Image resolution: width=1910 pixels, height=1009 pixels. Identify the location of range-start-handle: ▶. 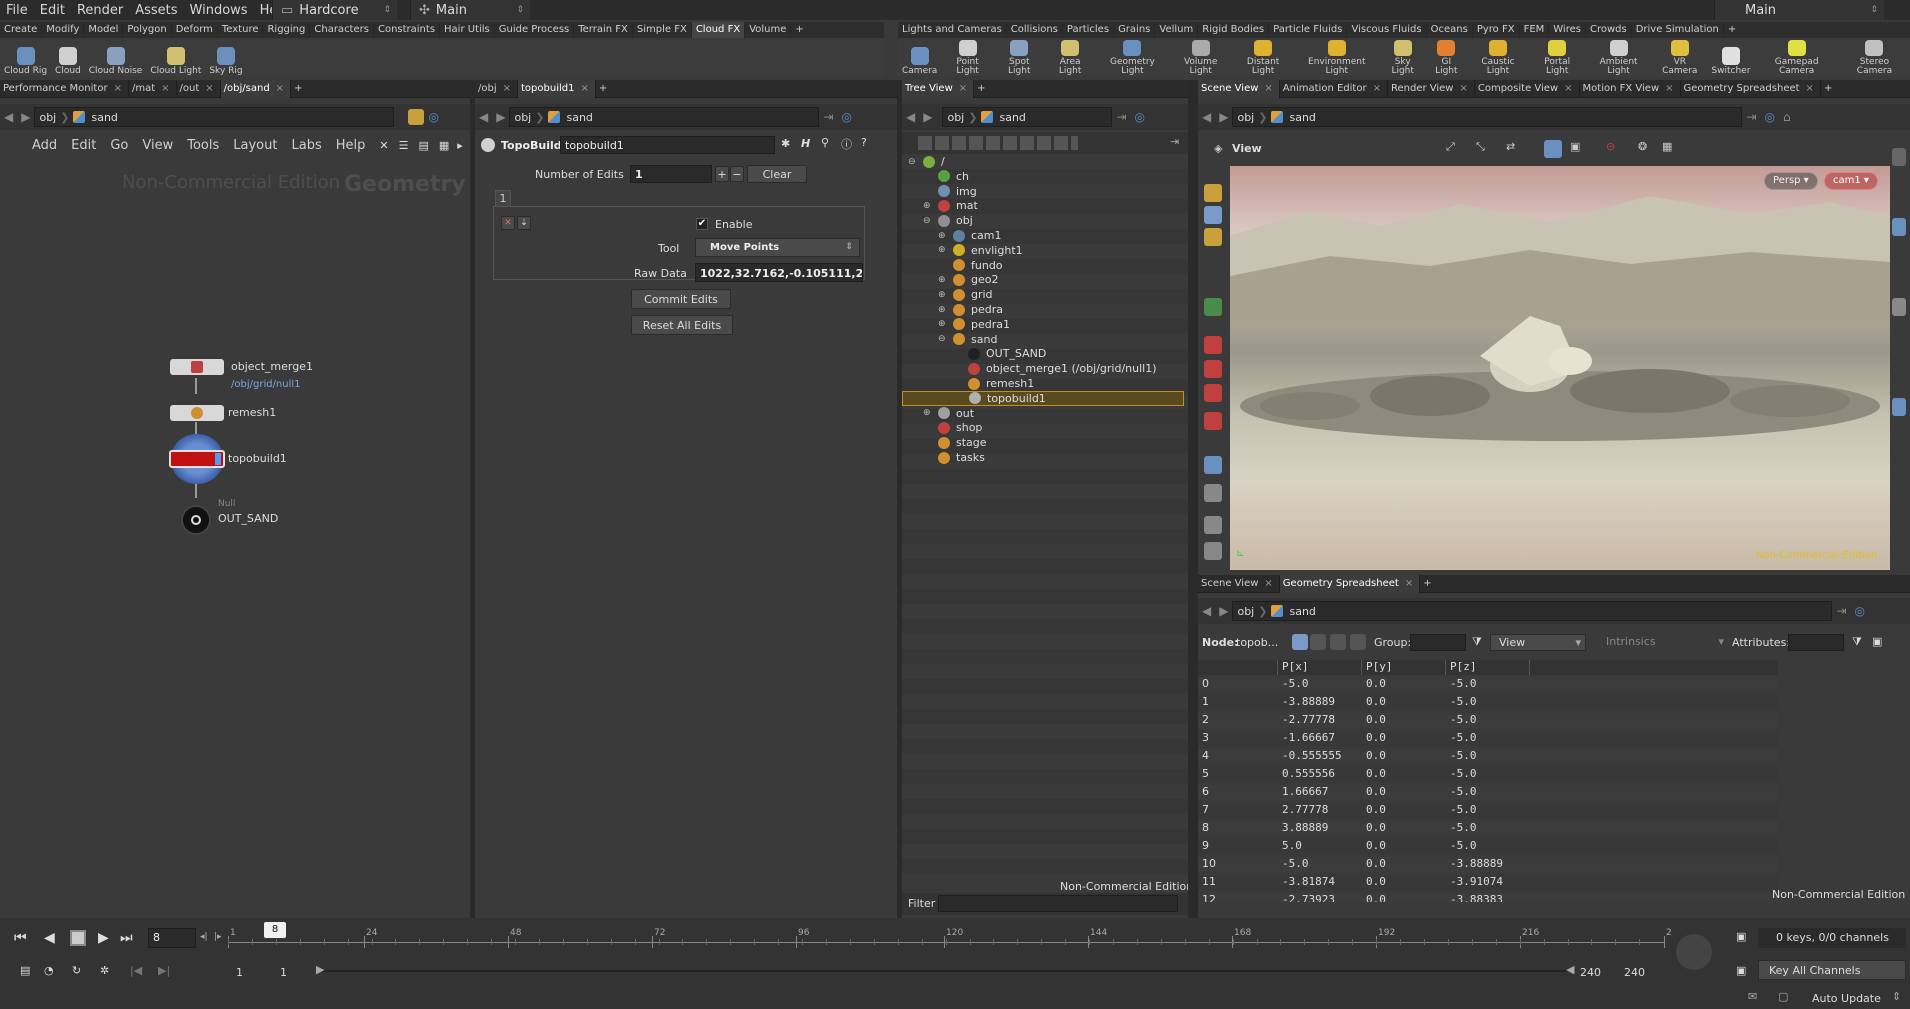
(320, 969).